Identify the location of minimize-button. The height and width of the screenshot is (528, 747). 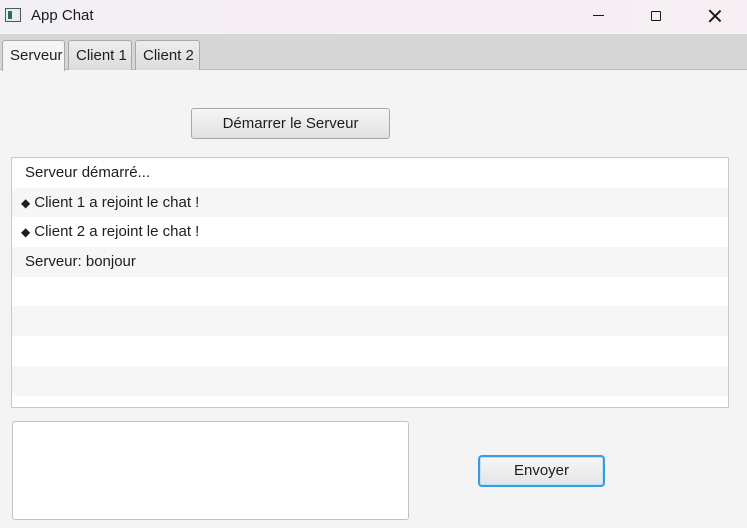
(598, 15).